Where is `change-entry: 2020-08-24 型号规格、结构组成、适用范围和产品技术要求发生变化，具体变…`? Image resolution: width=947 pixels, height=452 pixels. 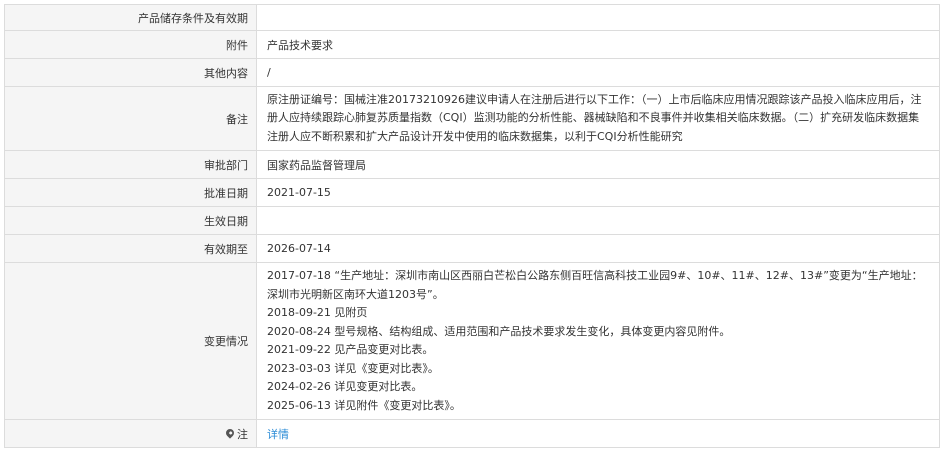
change-entry: 2020-08-24 型号规格、结构组成、适用范围和产品技术要求发生变化，具体变… is located at coordinates (499, 331).